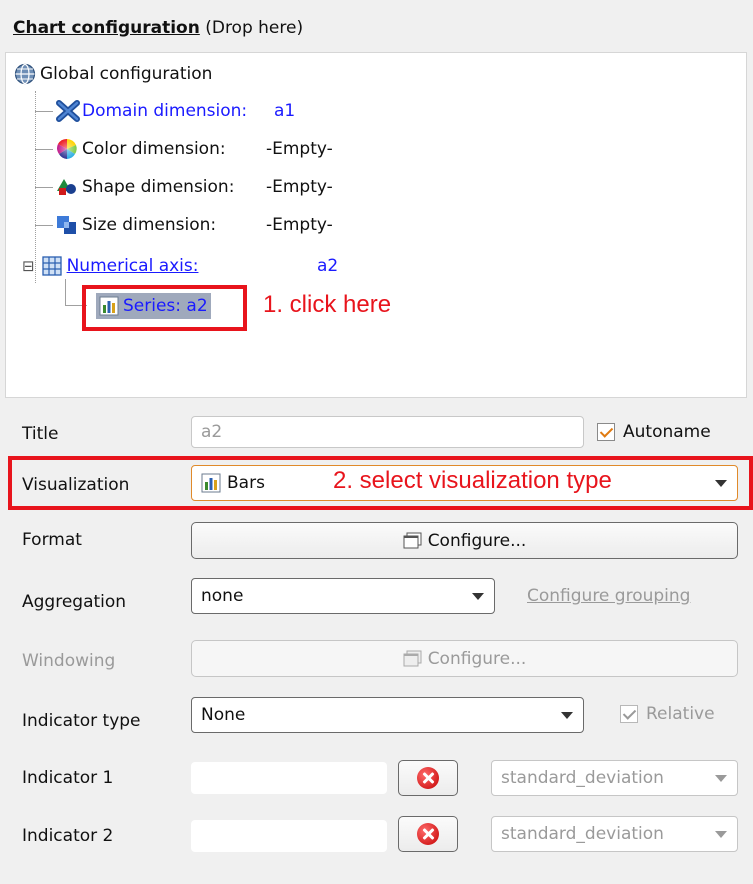  What do you see at coordinates (164, 308) in the screenshot?
I see `highlight-box-series` at bounding box center [164, 308].